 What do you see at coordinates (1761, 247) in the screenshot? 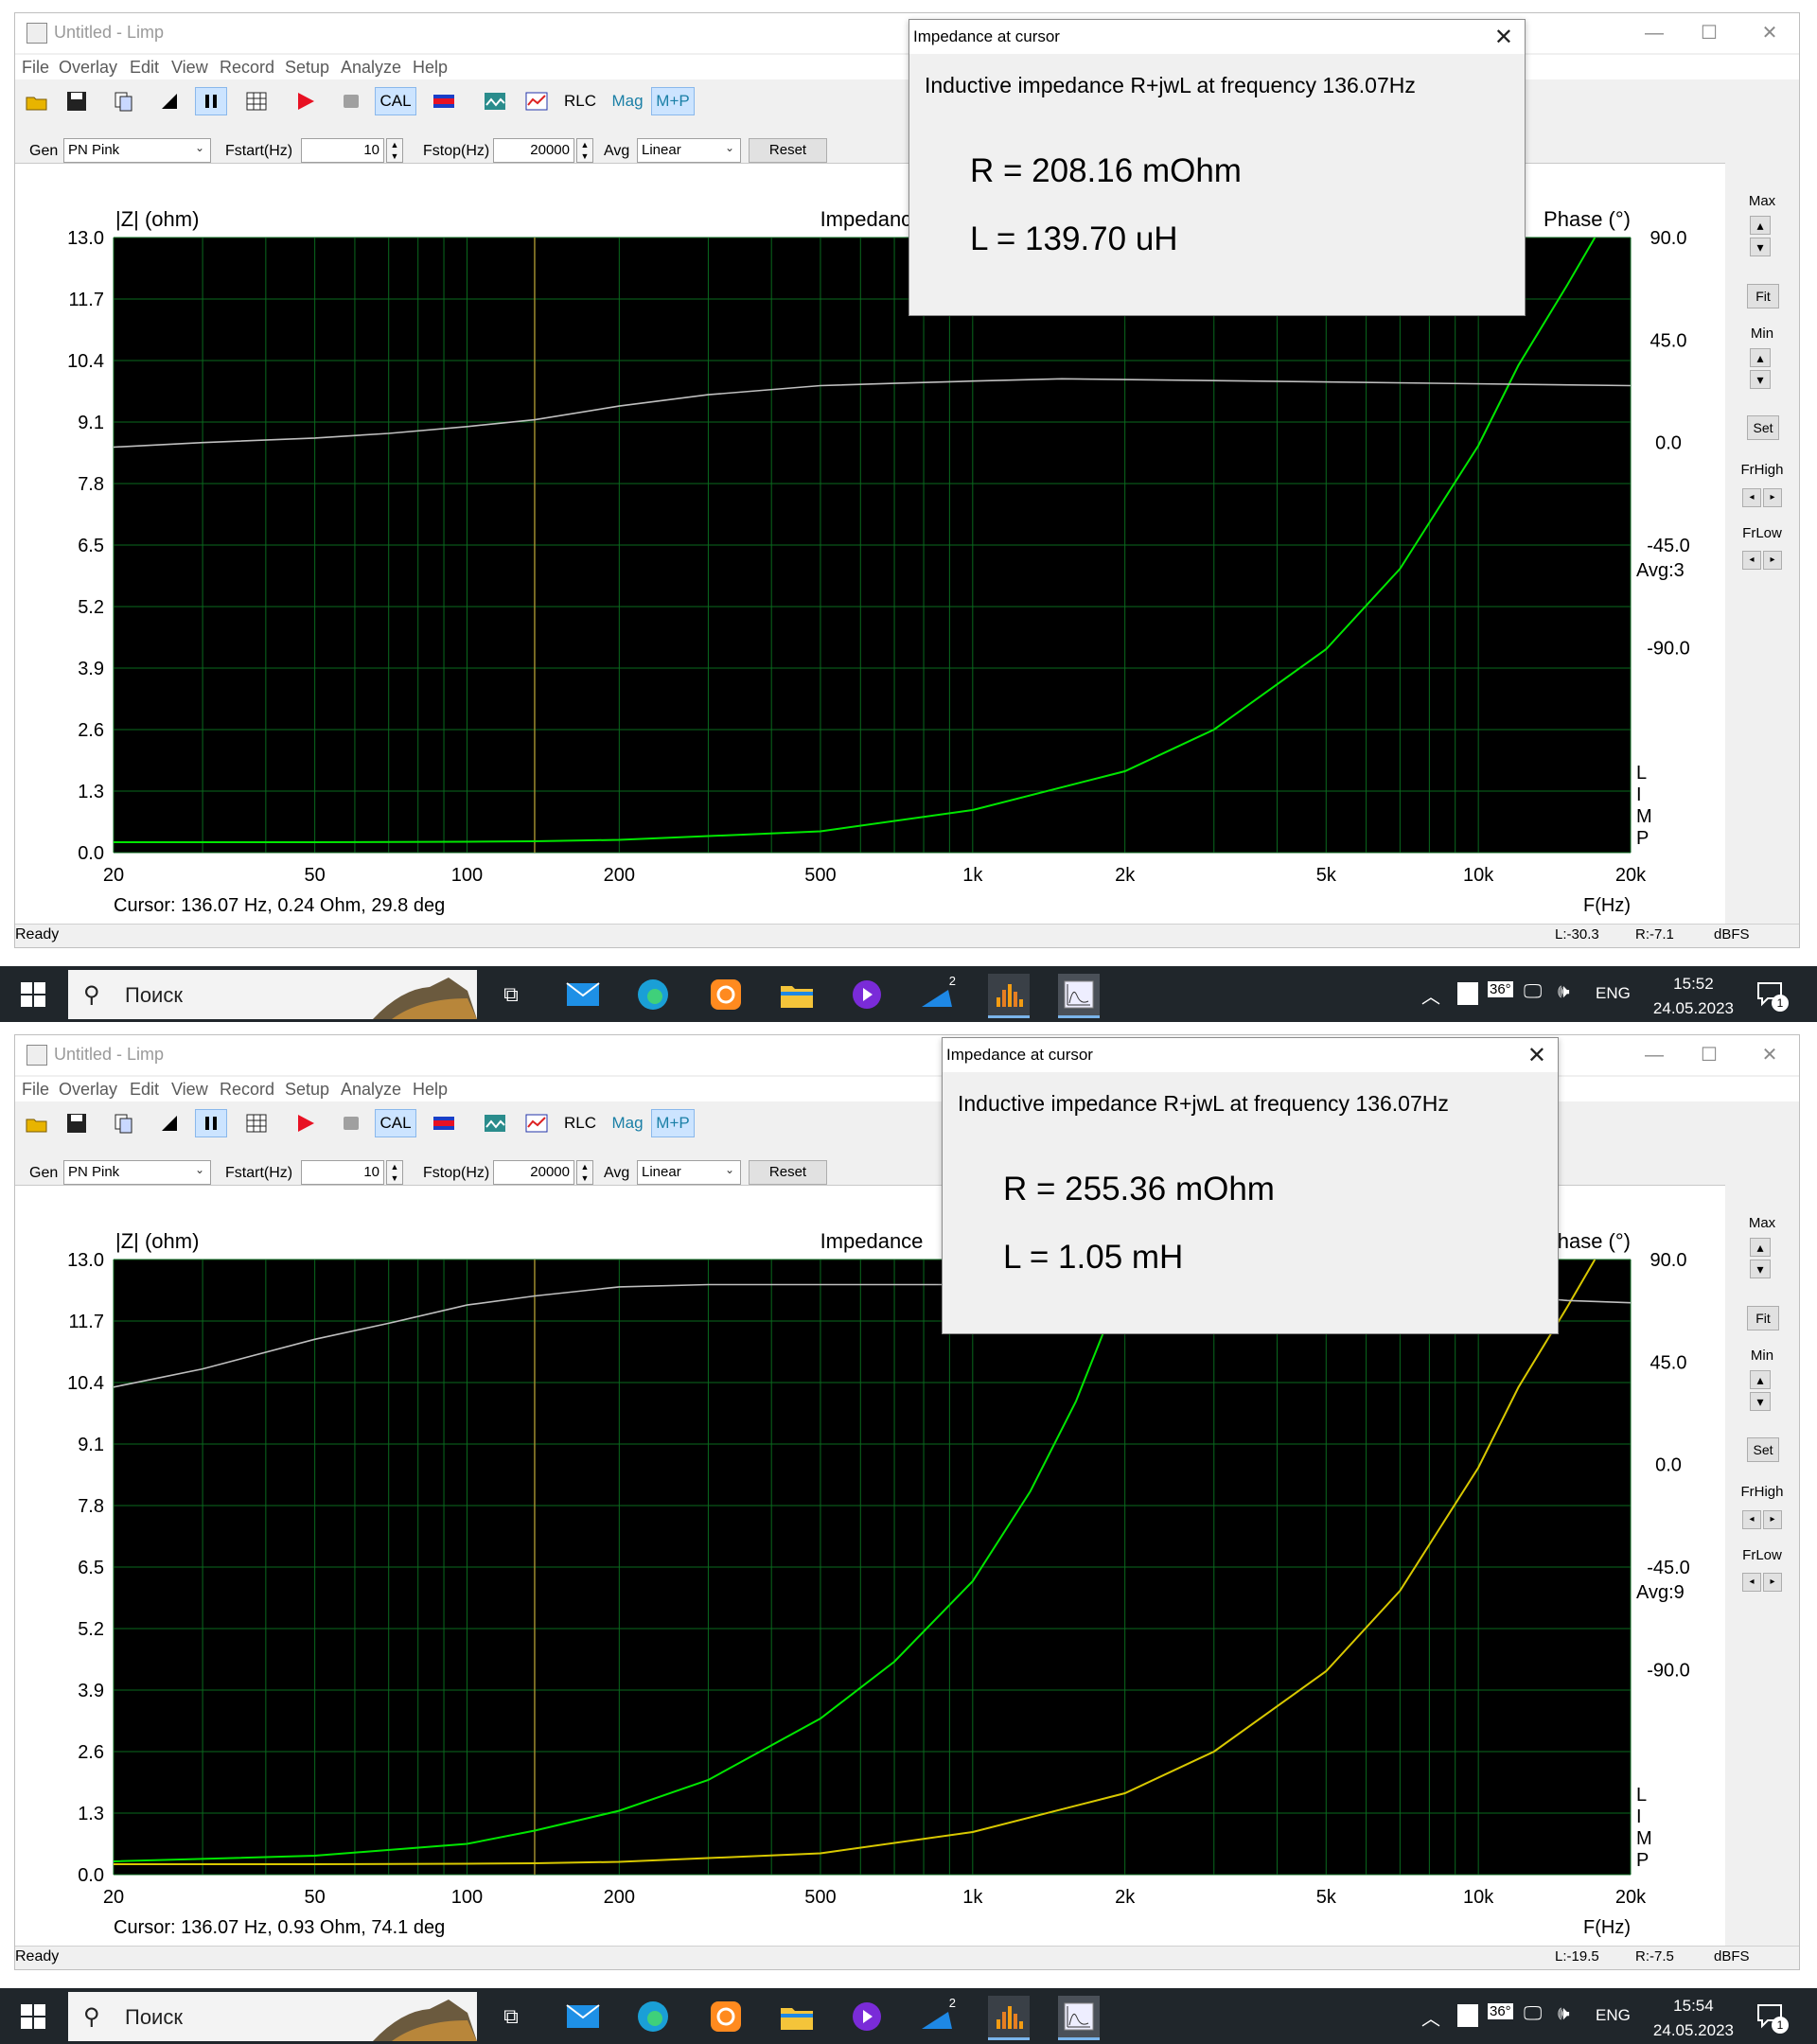
I see `max-down-button: ▾` at bounding box center [1761, 247].